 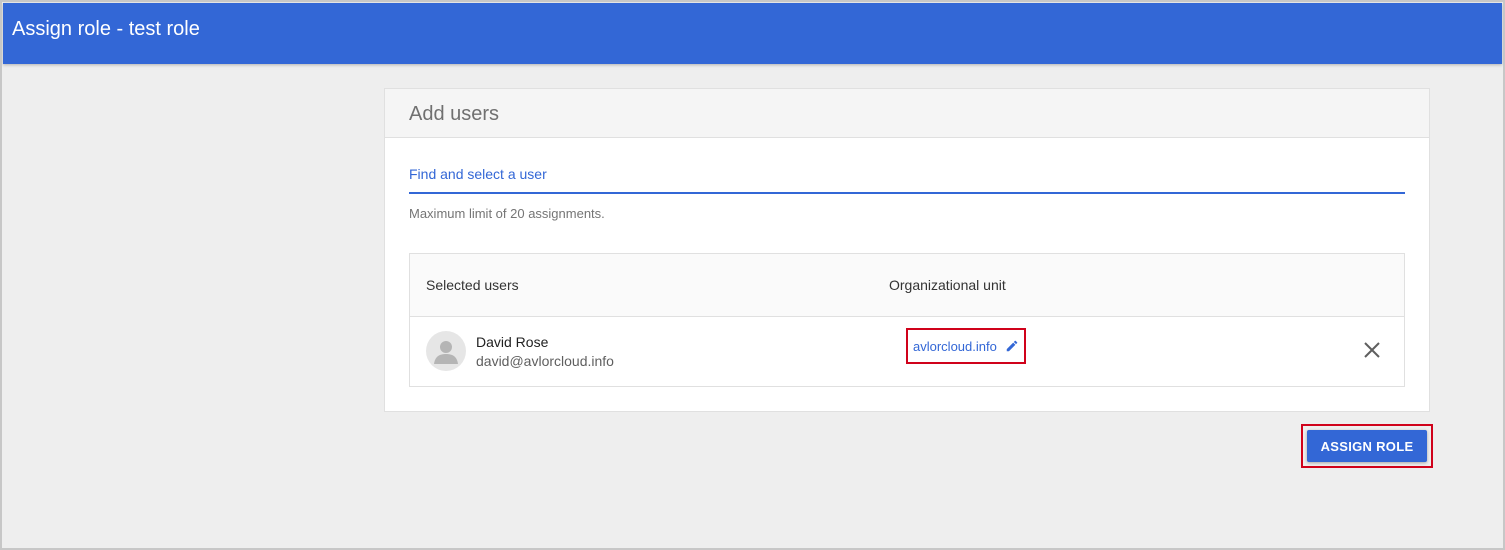 I want to click on table-header: Selected users Organizational unit, so click(x=907, y=285).